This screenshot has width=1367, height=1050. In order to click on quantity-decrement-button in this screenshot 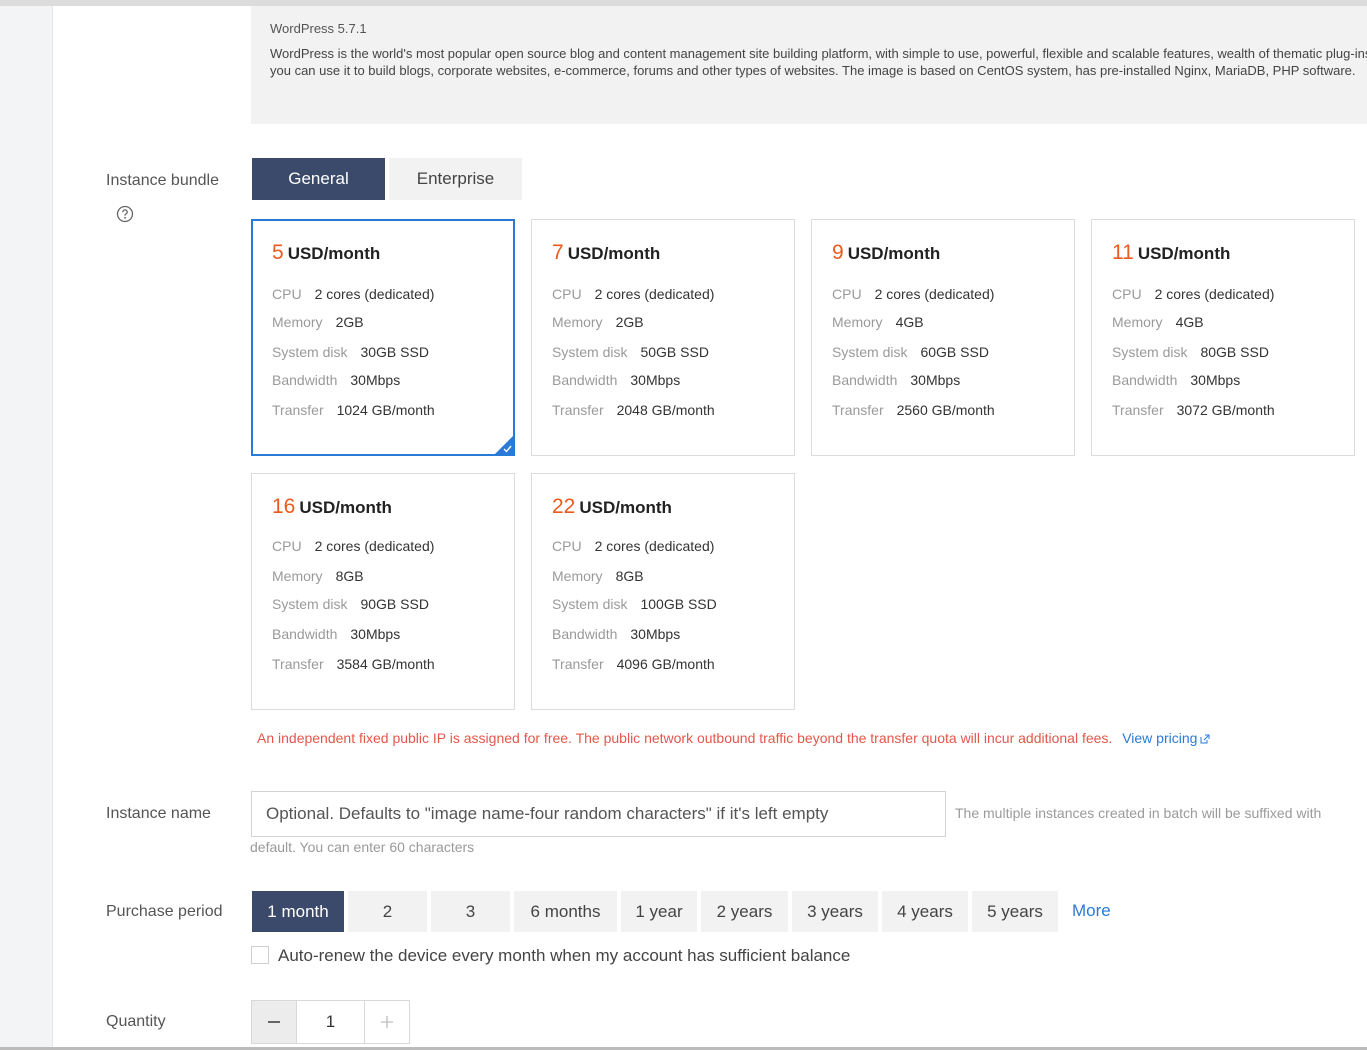, I will do `click(274, 1022)`.